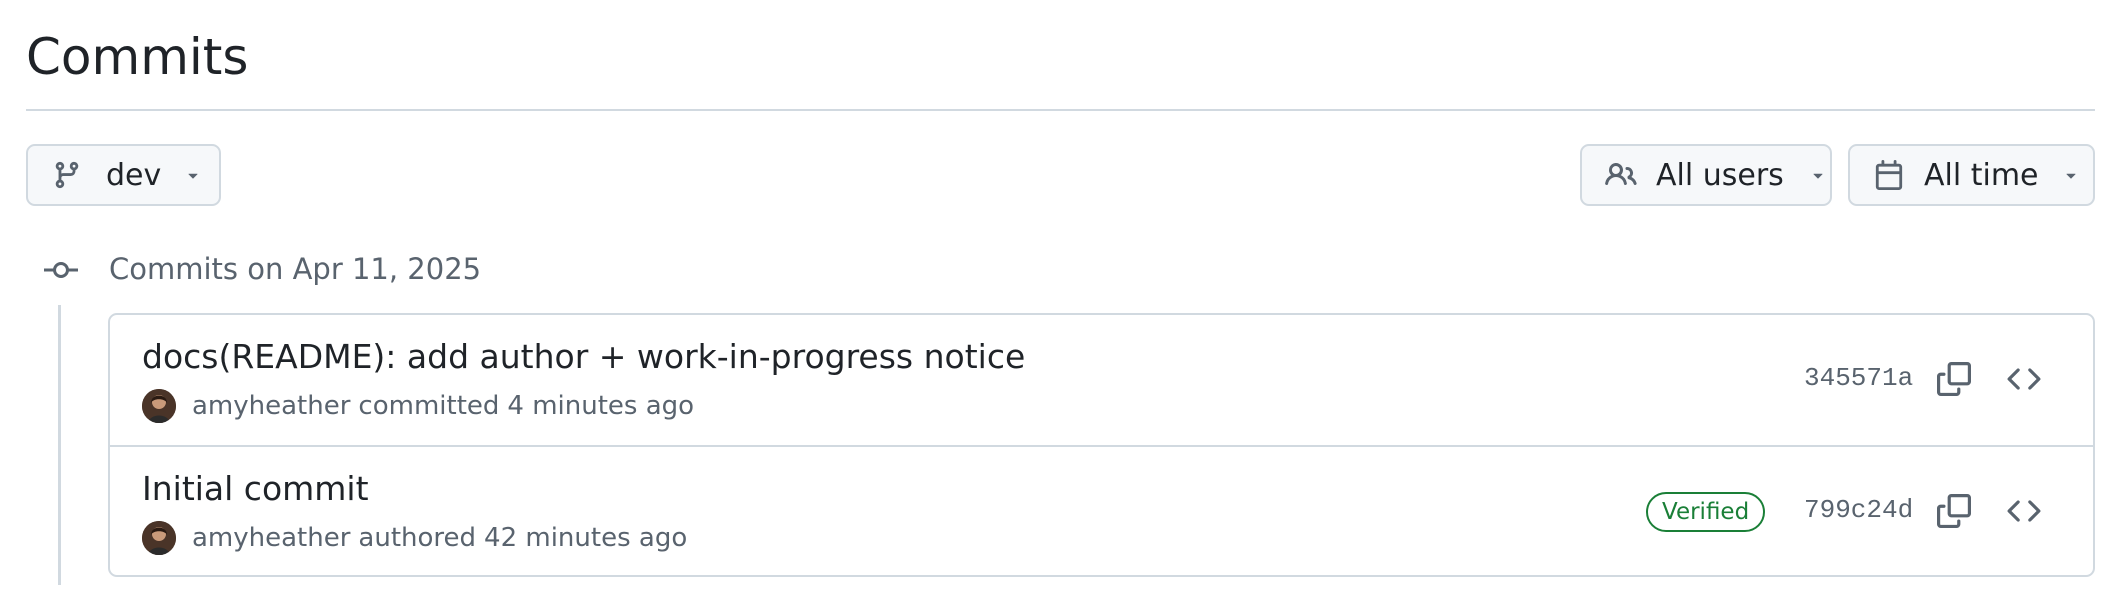 This screenshot has width=2126, height=602. What do you see at coordinates (601, 406) in the screenshot?
I see `commit-time: 4 minutes ago` at bounding box center [601, 406].